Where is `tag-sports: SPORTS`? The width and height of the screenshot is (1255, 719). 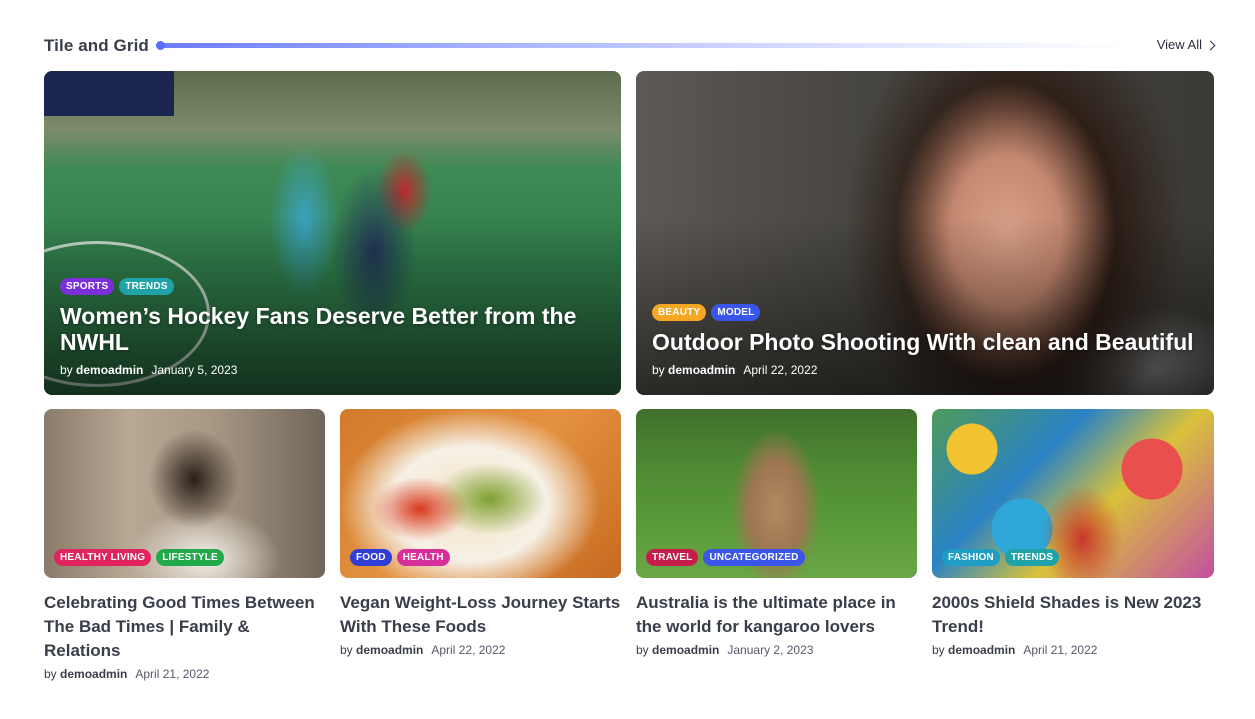
tag-sports: SPORTS is located at coordinates (87, 286).